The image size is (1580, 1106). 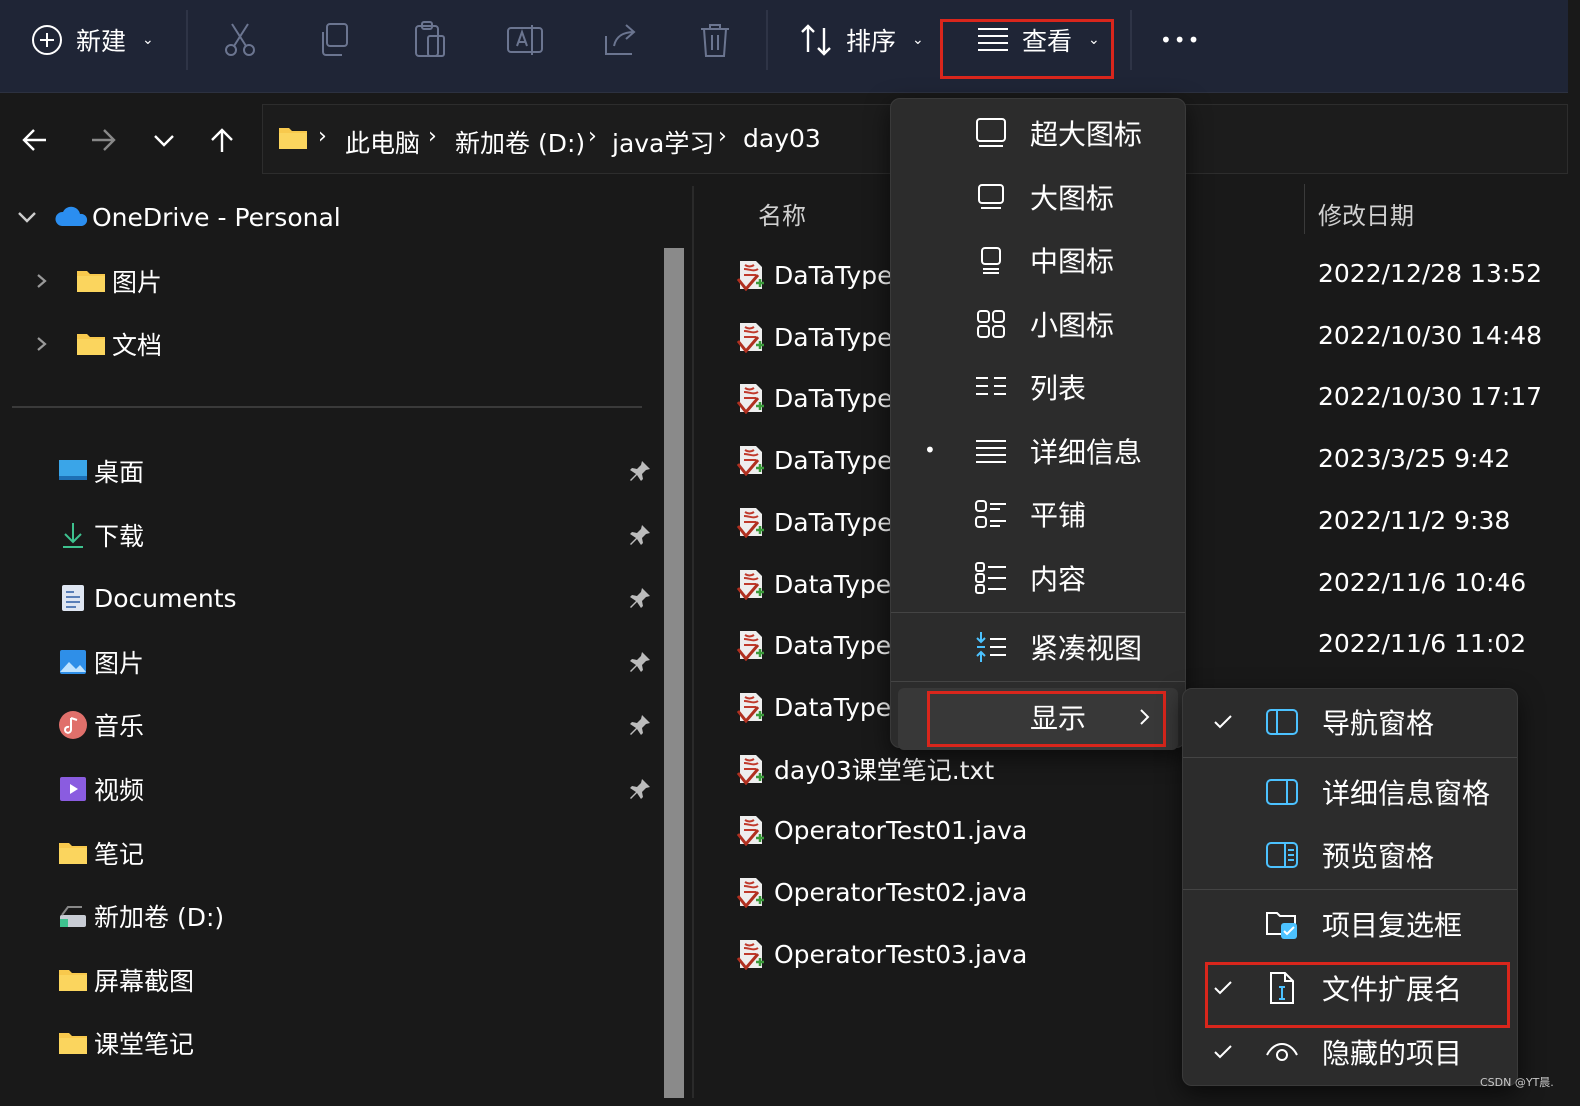 What do you see at coordinates (126, 1043) in the screenshot?
I see `sidebar-item-class-notes: 课堂笔记` at bounding box center [126, 1043].